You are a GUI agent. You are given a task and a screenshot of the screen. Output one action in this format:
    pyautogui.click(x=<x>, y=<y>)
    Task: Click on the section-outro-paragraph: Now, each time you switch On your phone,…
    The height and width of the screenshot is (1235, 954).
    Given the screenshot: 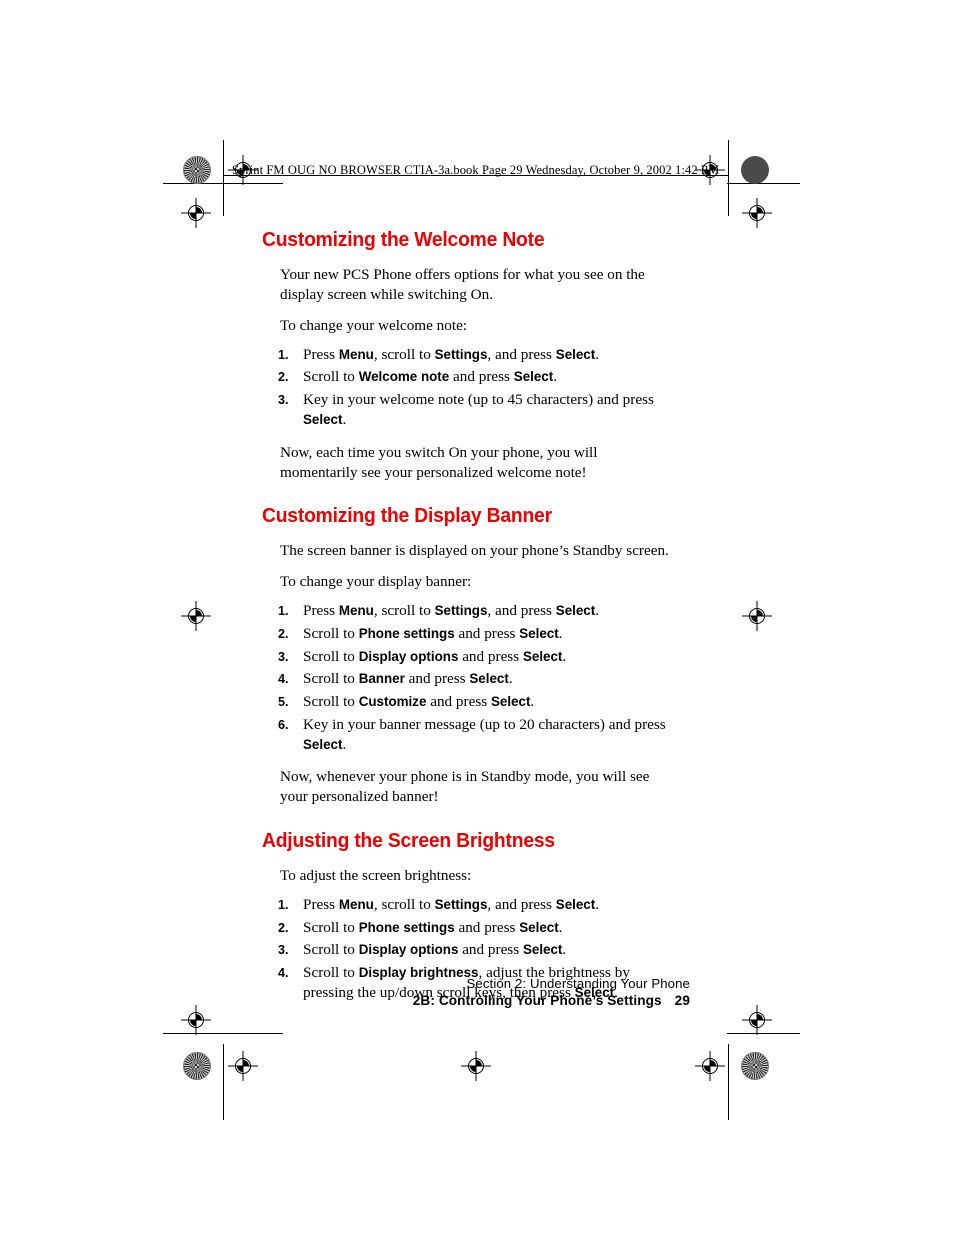 What is the action you would take?
    pyautogui.click(x=439, y=462)
    